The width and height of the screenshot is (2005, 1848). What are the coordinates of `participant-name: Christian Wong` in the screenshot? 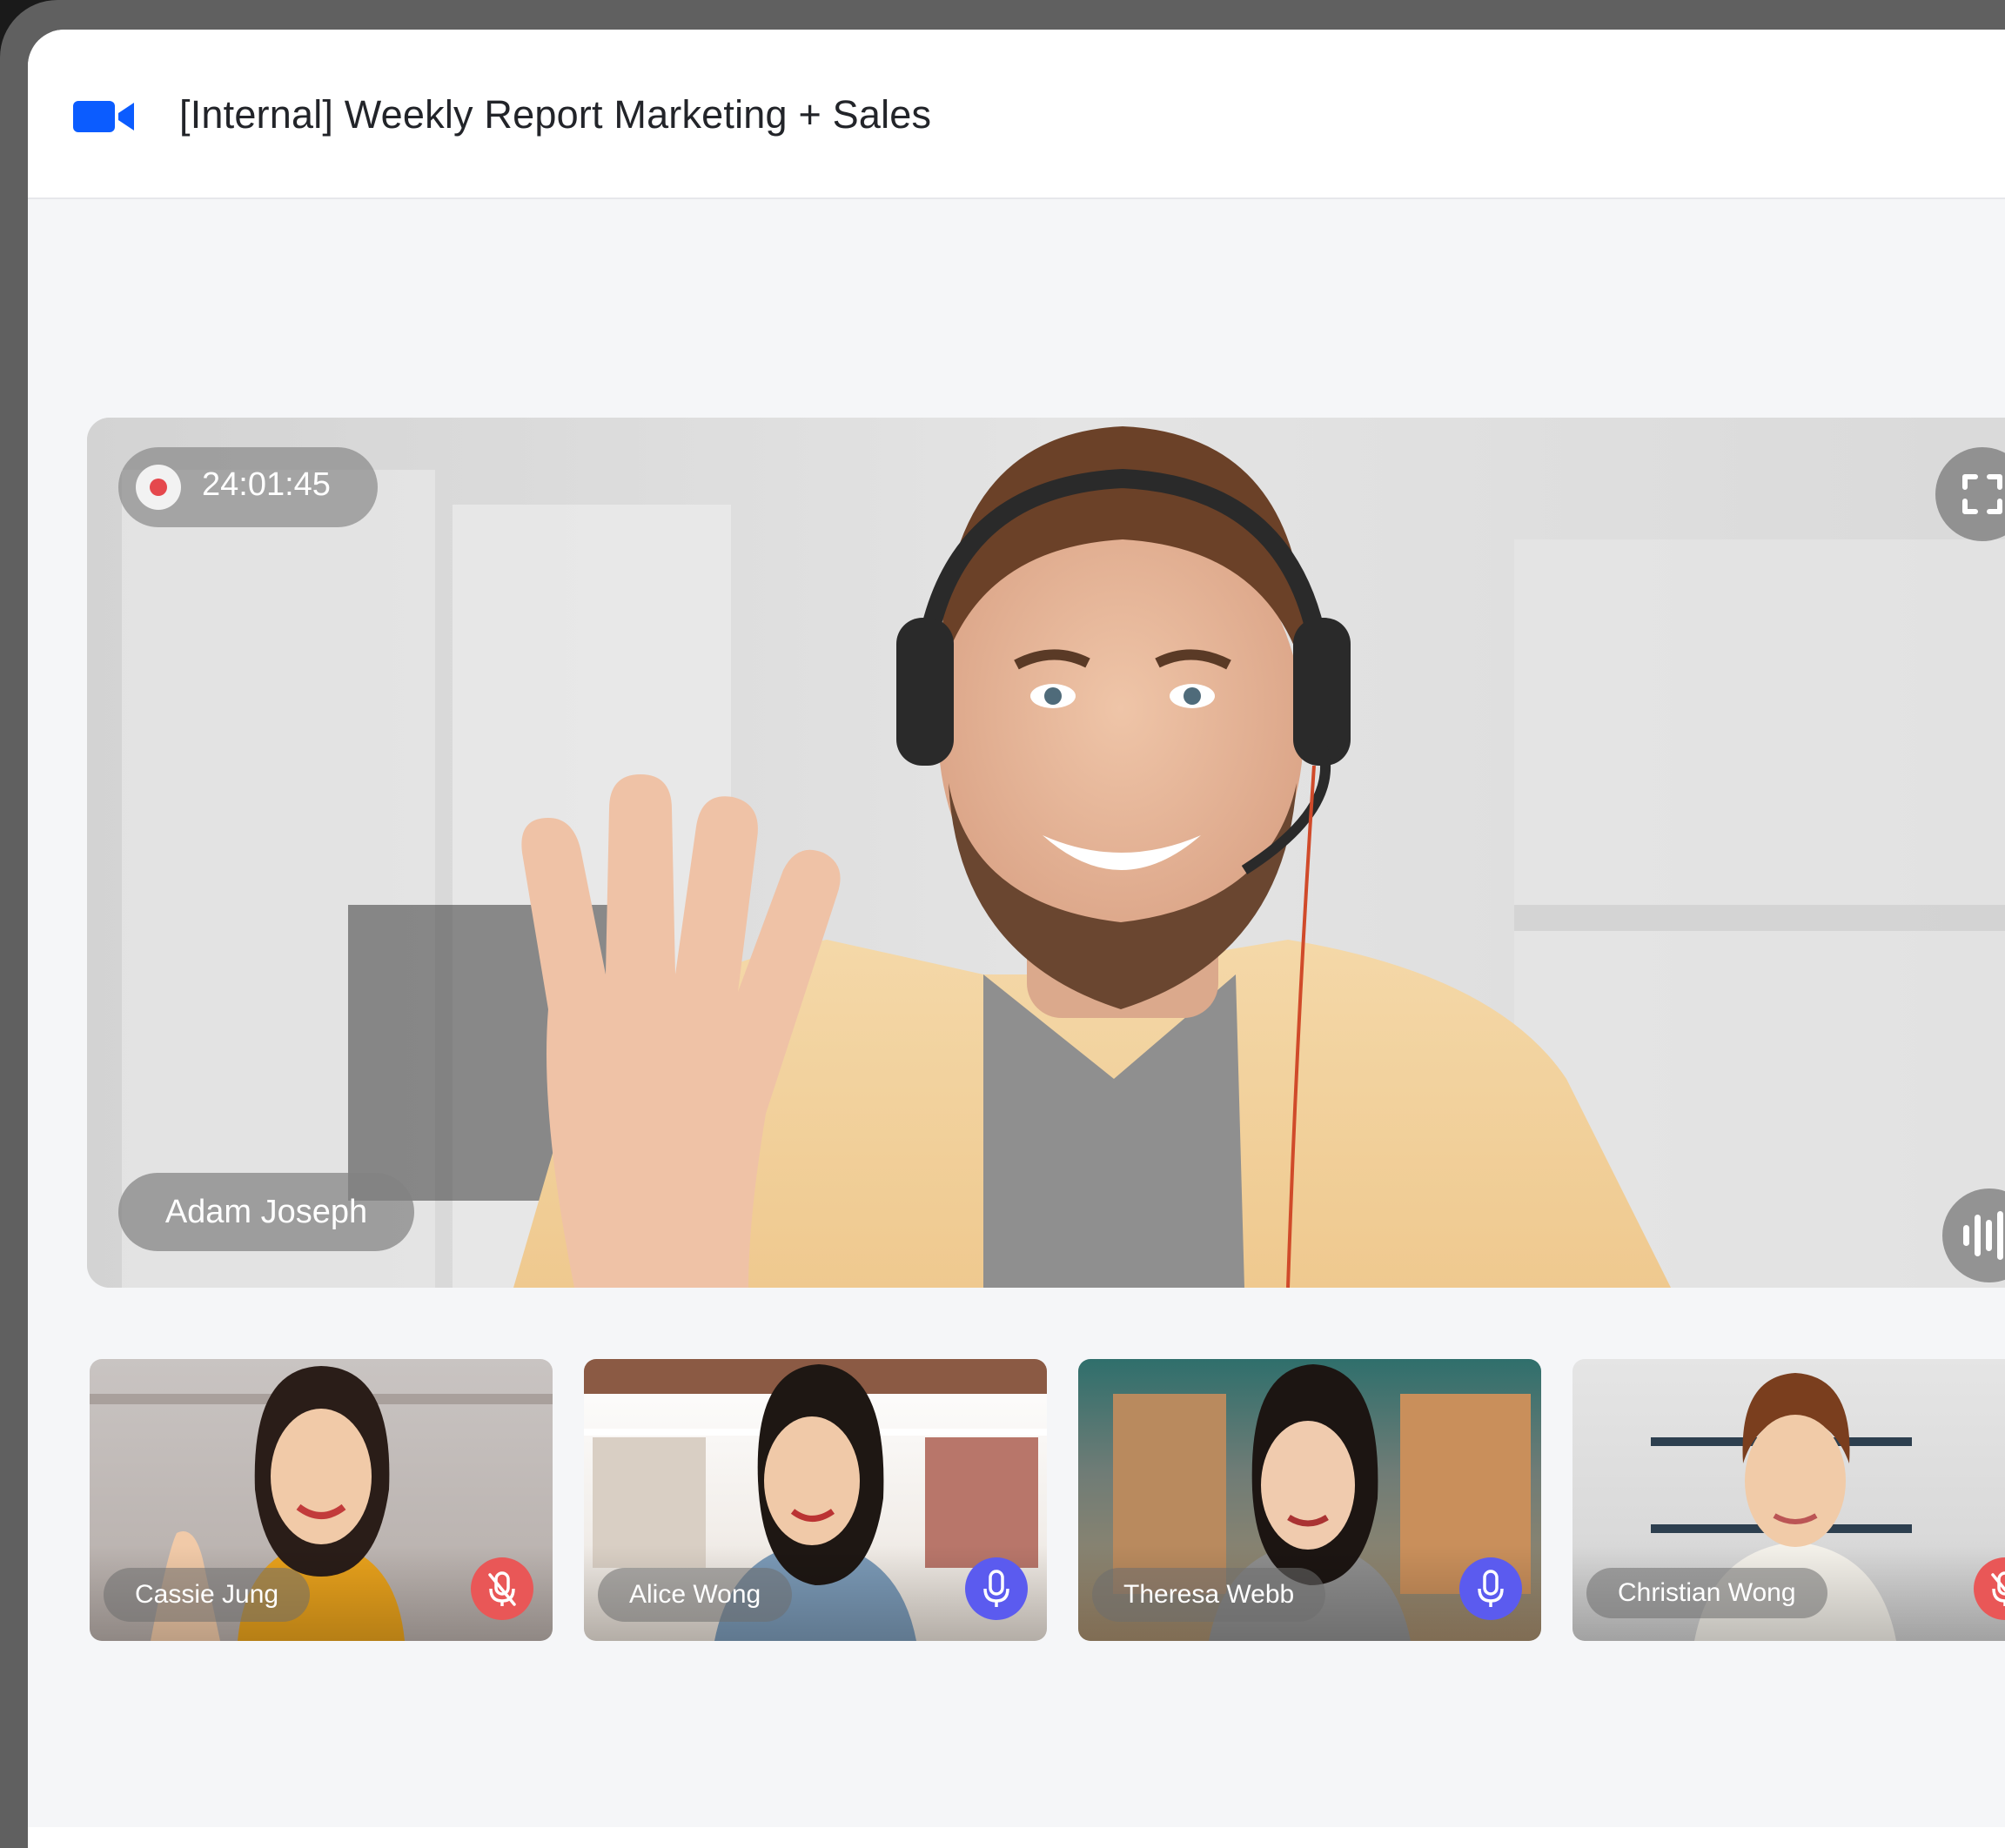 It's located at (1706, 1593).